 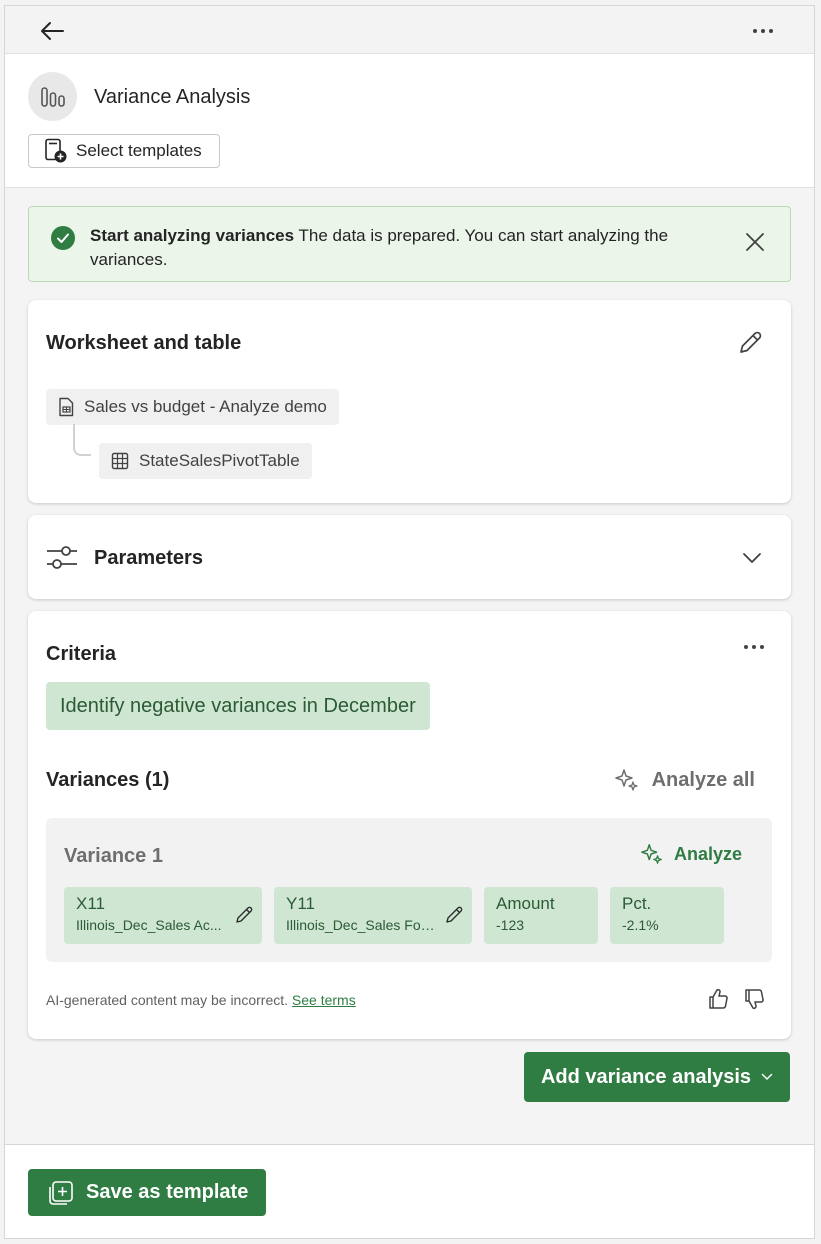 What do you see at coordinates (300, 903) in the screenshot?
I see `cell-label: Y11` at bounding box center [300, 903].